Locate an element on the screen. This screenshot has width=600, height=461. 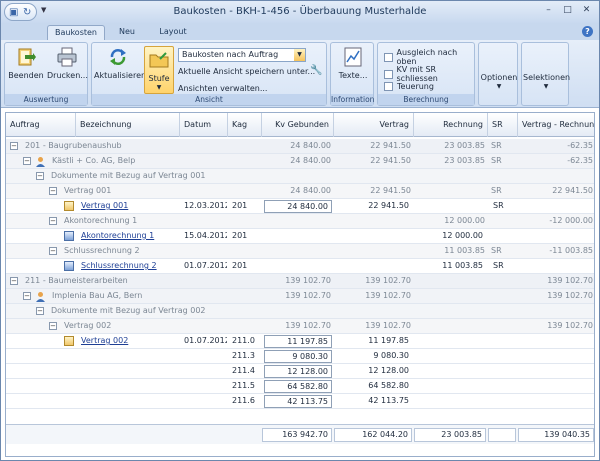
contract-icon is located at coordinates (69, 206).